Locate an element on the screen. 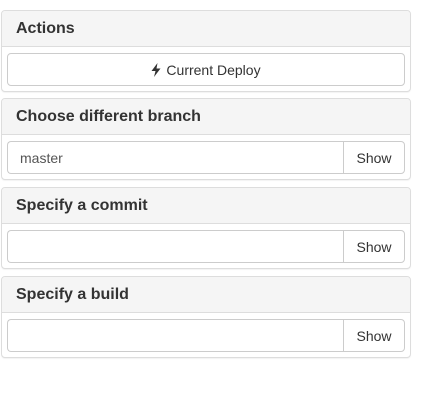 This screenshot has height=400, width=423. commit-input is located at coordinates (175, 246).